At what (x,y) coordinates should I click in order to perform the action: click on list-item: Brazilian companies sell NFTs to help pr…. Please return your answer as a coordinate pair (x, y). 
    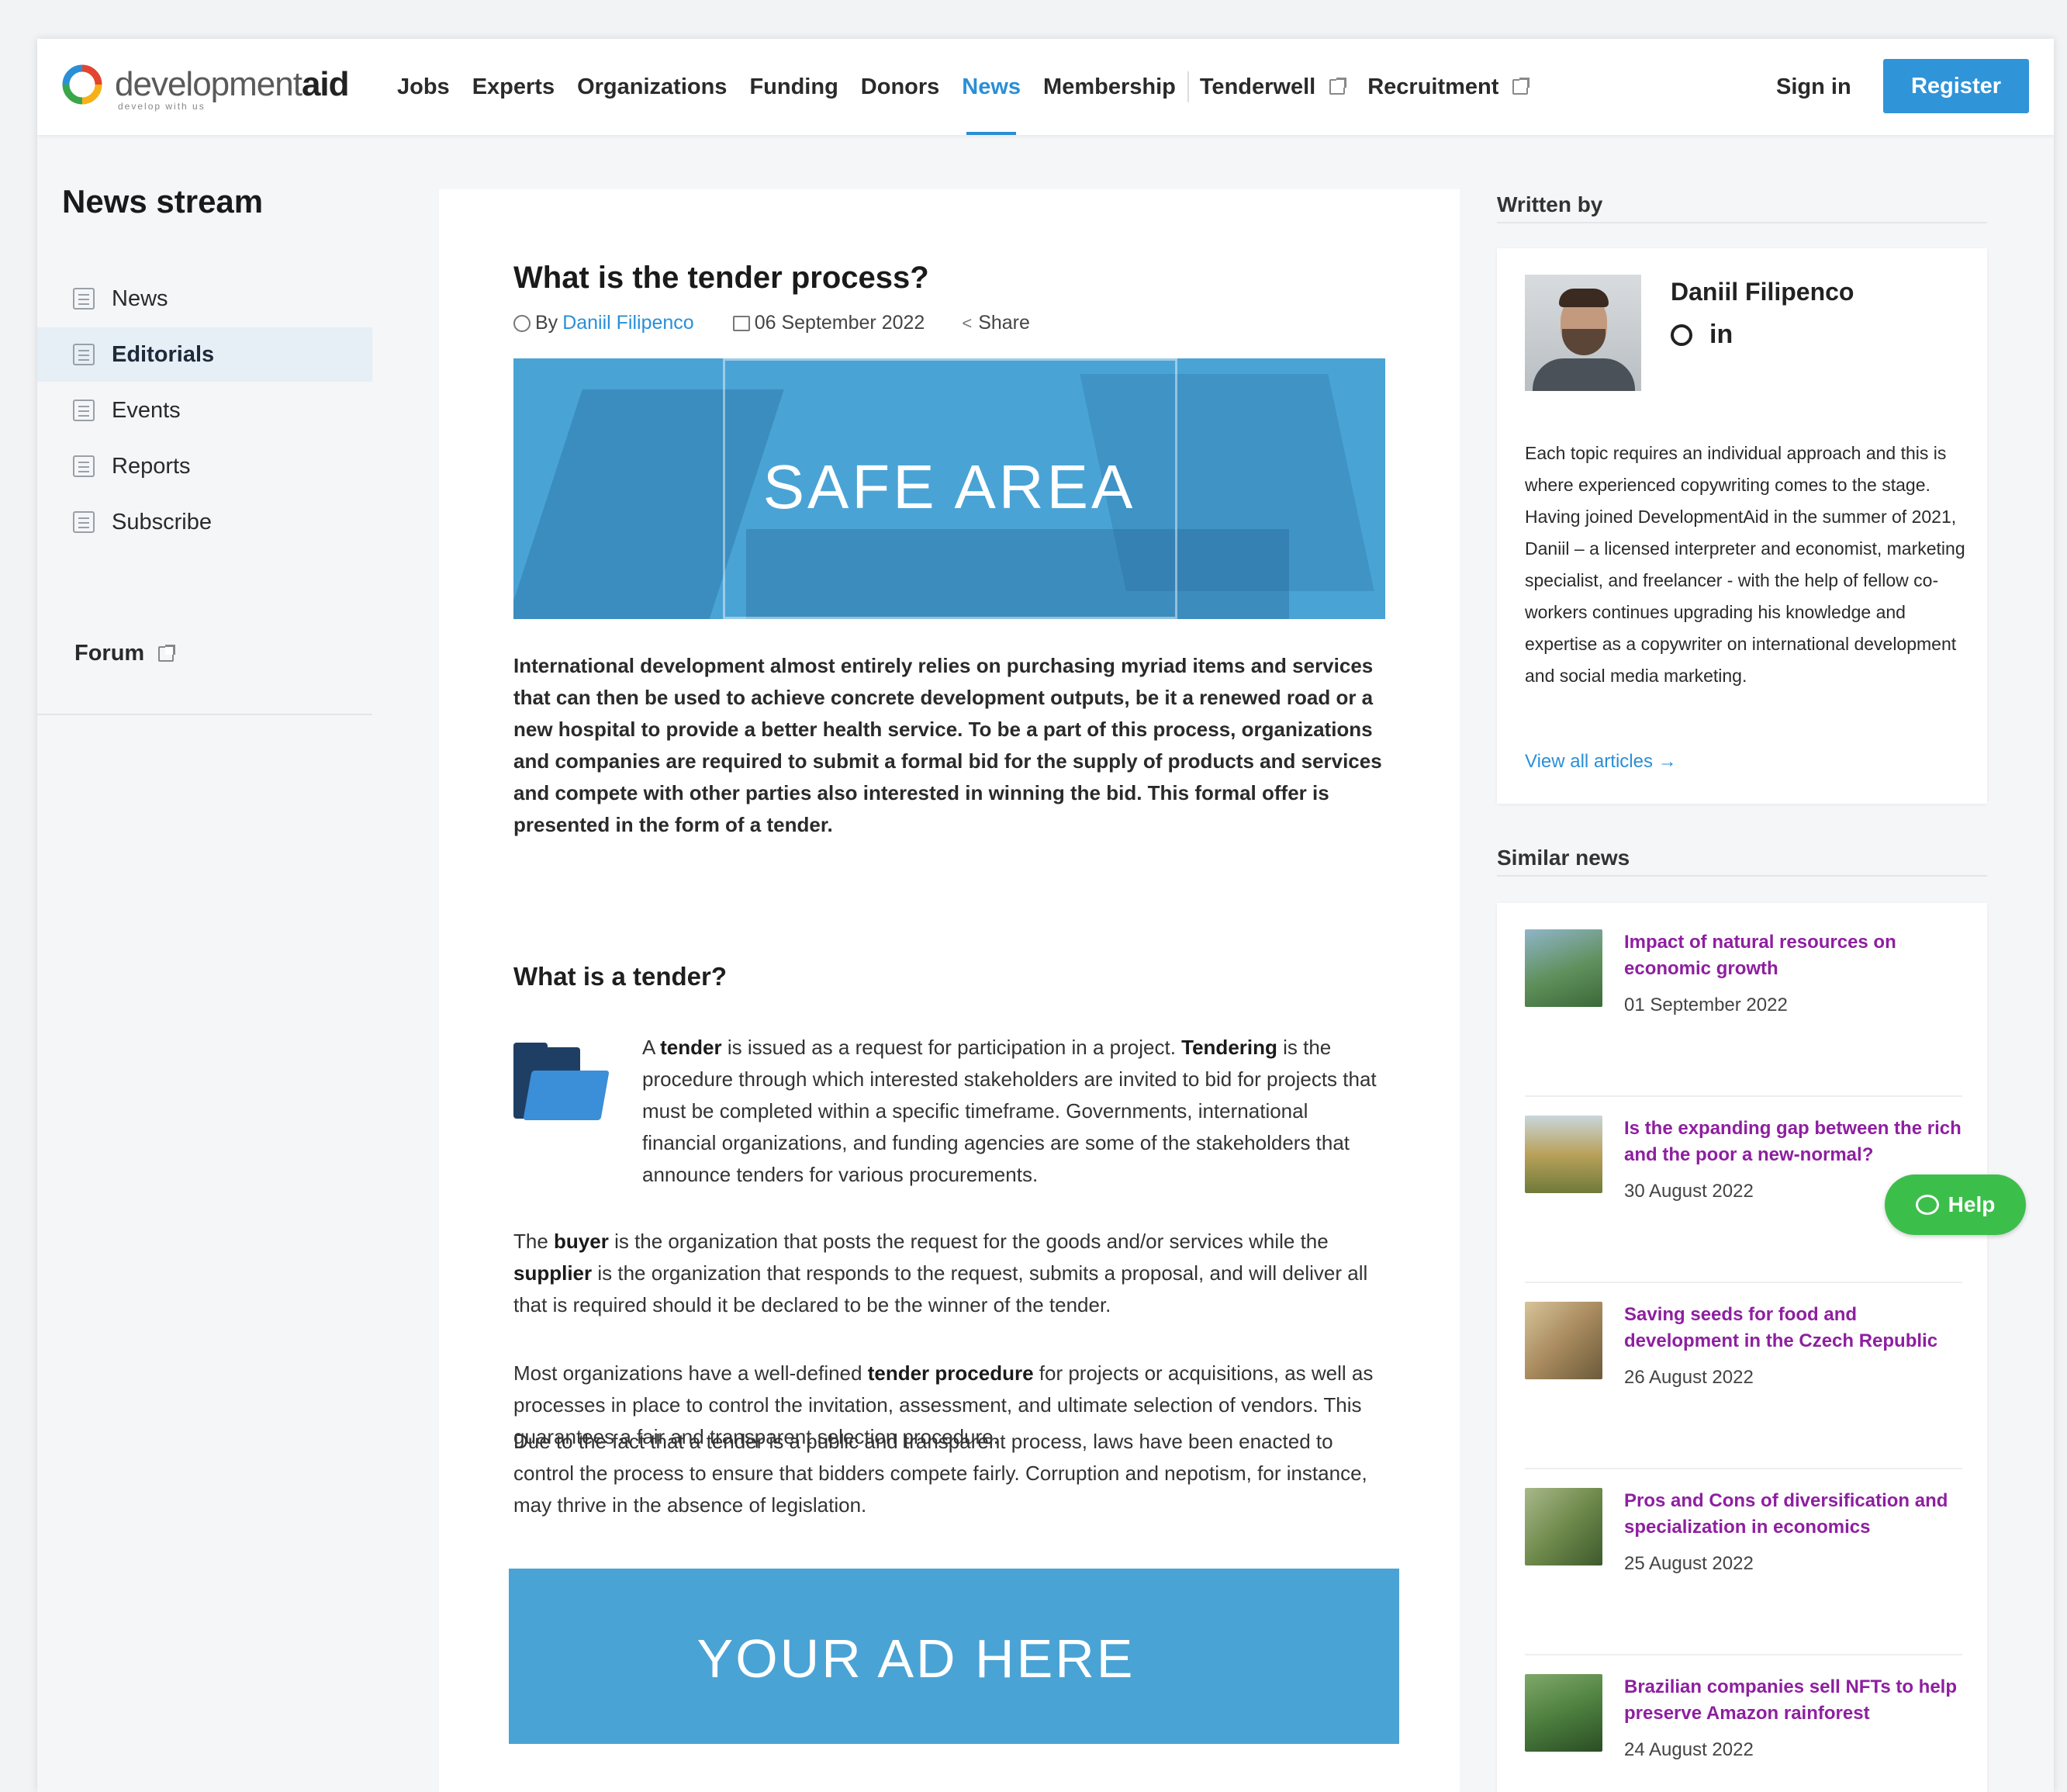
    Looking at the image, I should click on (1743, 1733).